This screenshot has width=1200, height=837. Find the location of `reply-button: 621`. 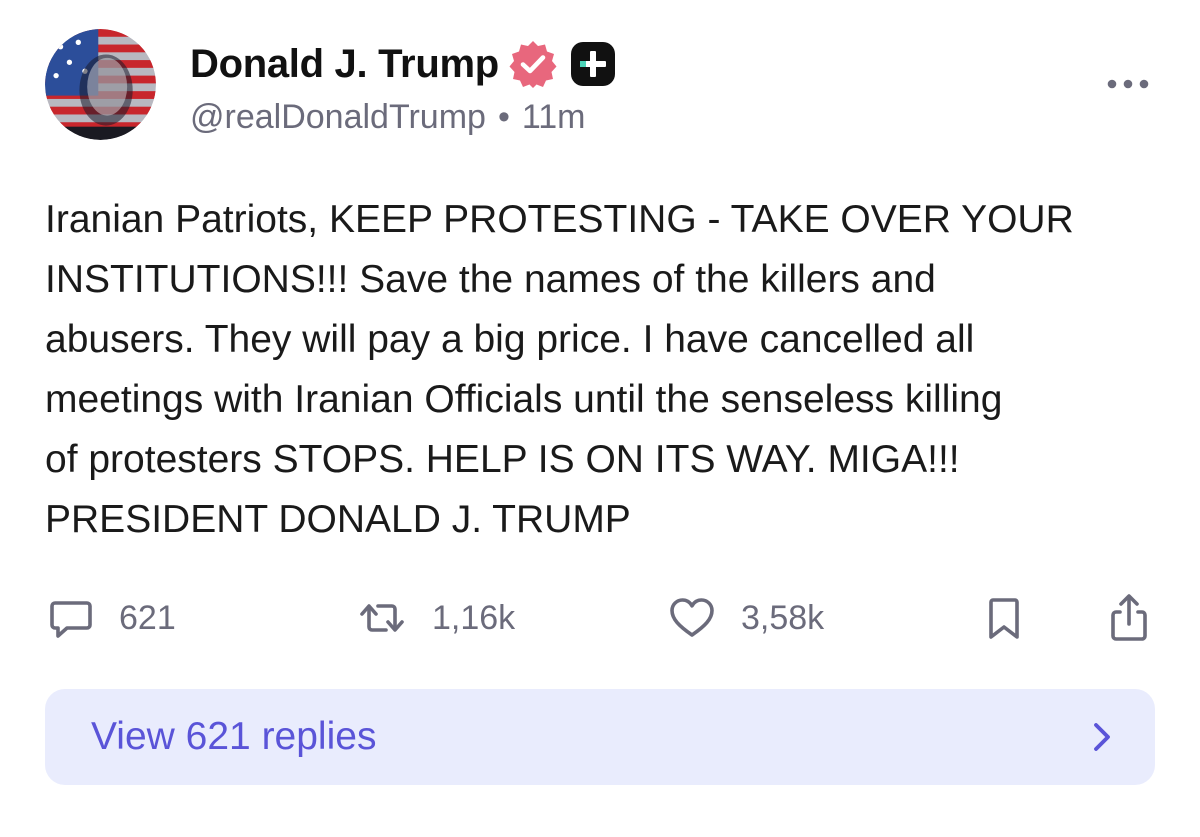

reply-button: 621 is located at coordinates (111, 618).